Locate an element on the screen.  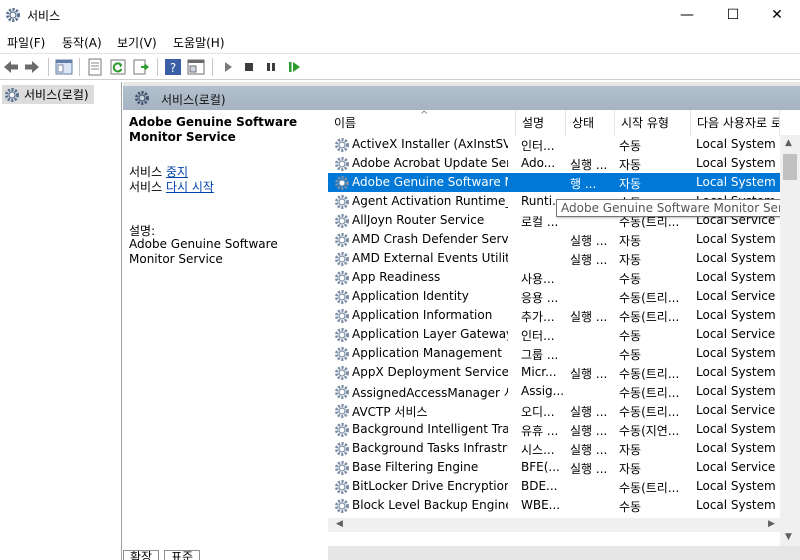
console-icon is located at coordinates (196, 67).